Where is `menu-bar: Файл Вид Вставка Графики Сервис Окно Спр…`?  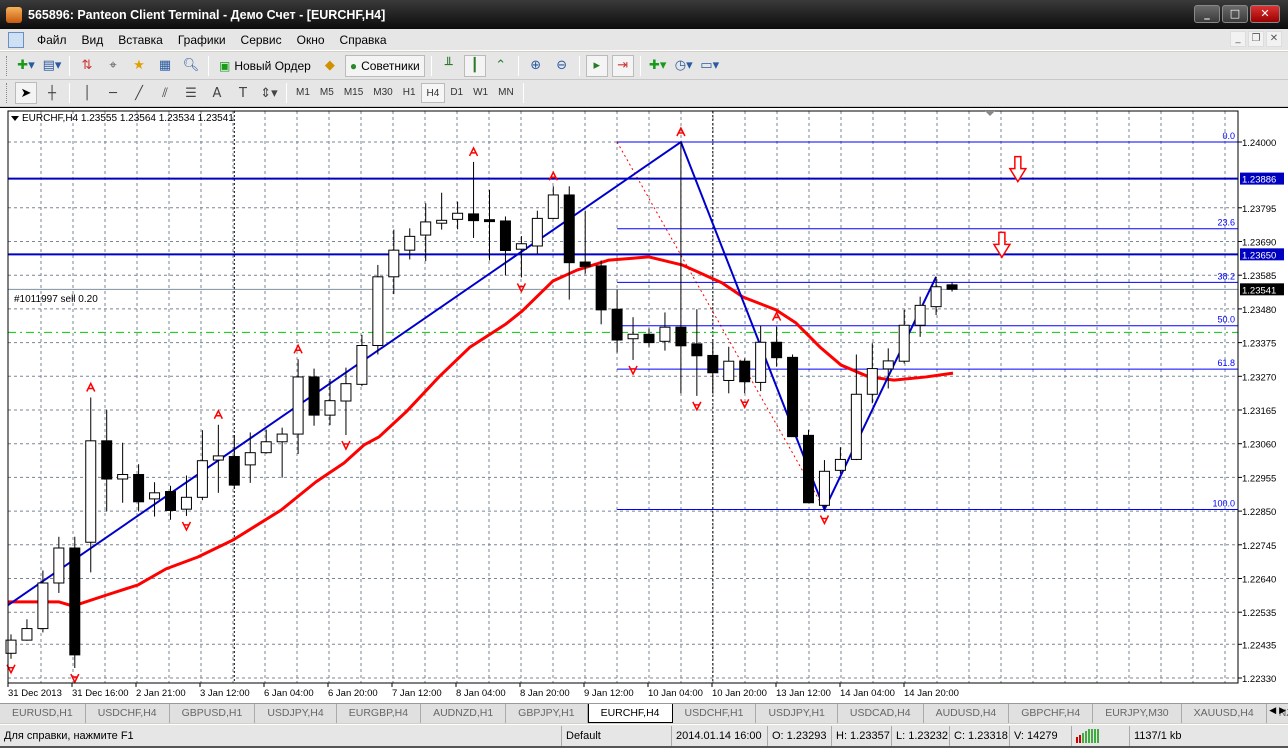
menu-bar: Файл Вид Вставка Графики Сервис Окно Спр… is located at coordinates (644, 40).